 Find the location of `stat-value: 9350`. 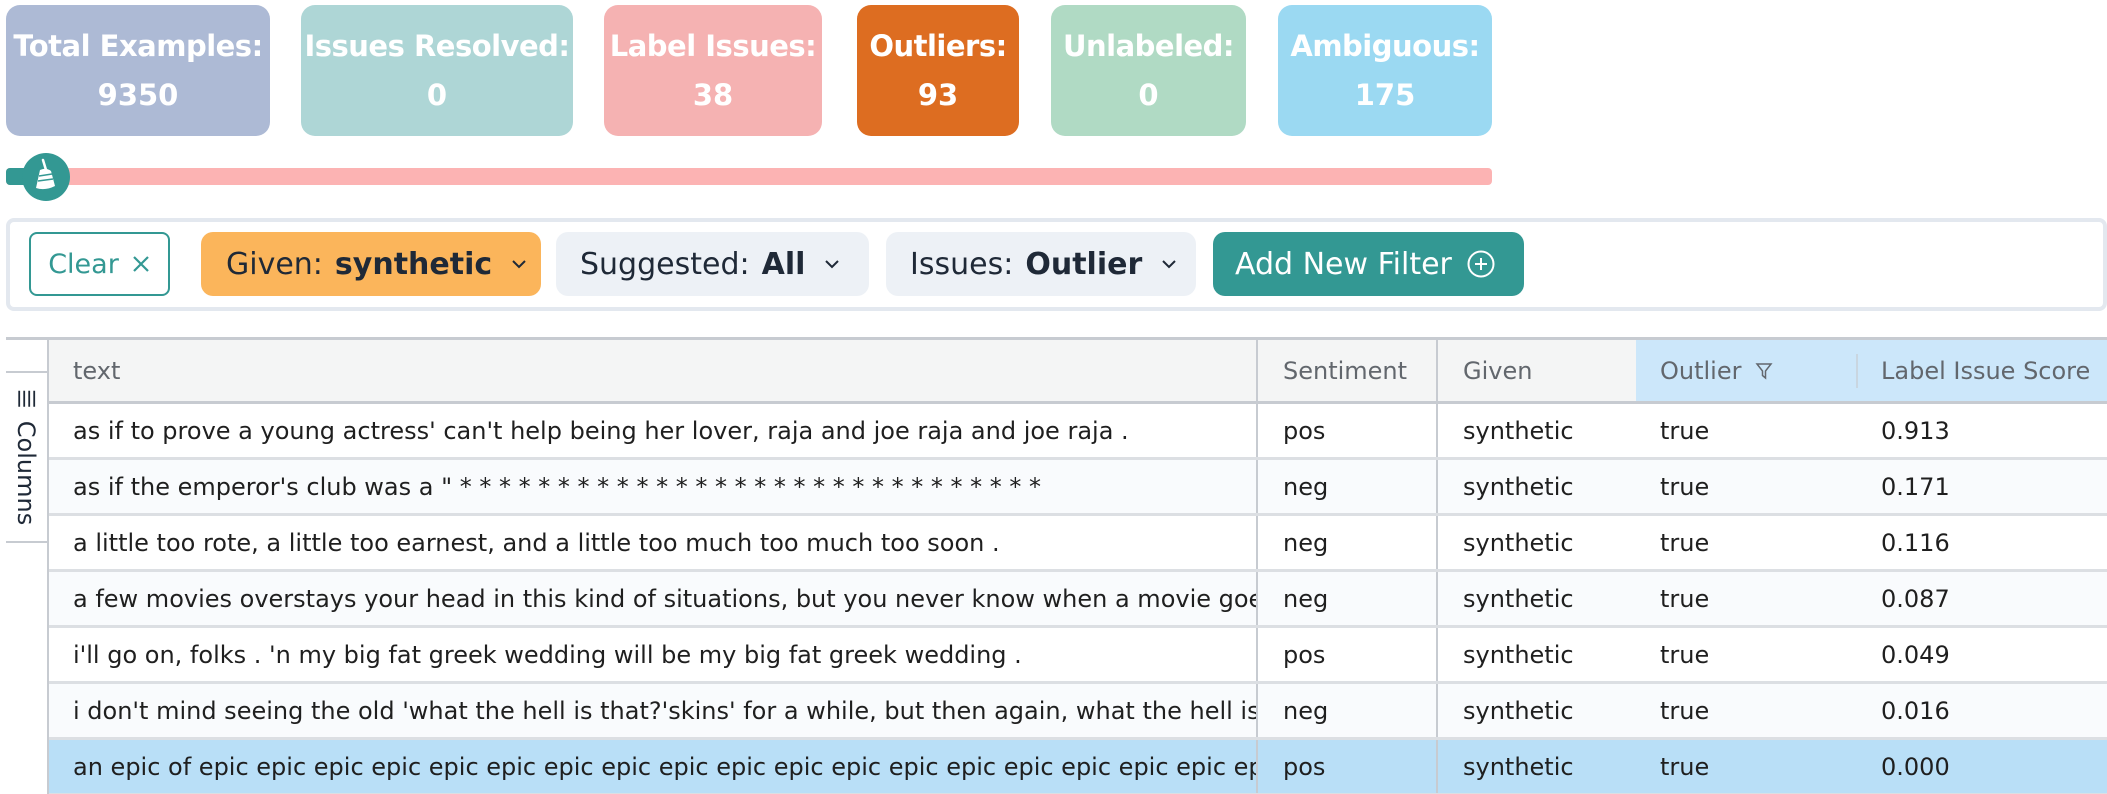

stat-value: 9350 is located at coordinates (138, 94).